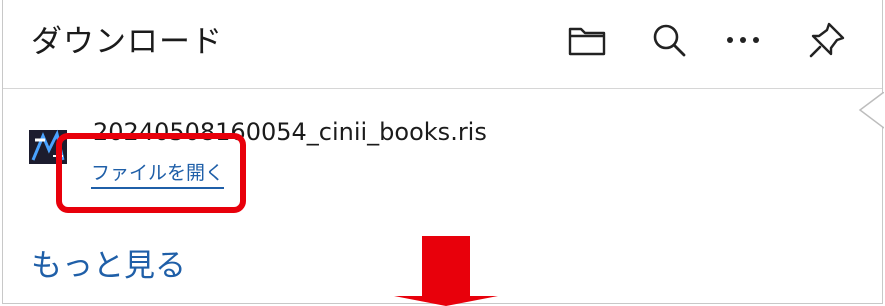 This screenshot has height=306, width=885. I want to click on folder-icon, so click(587, 40).